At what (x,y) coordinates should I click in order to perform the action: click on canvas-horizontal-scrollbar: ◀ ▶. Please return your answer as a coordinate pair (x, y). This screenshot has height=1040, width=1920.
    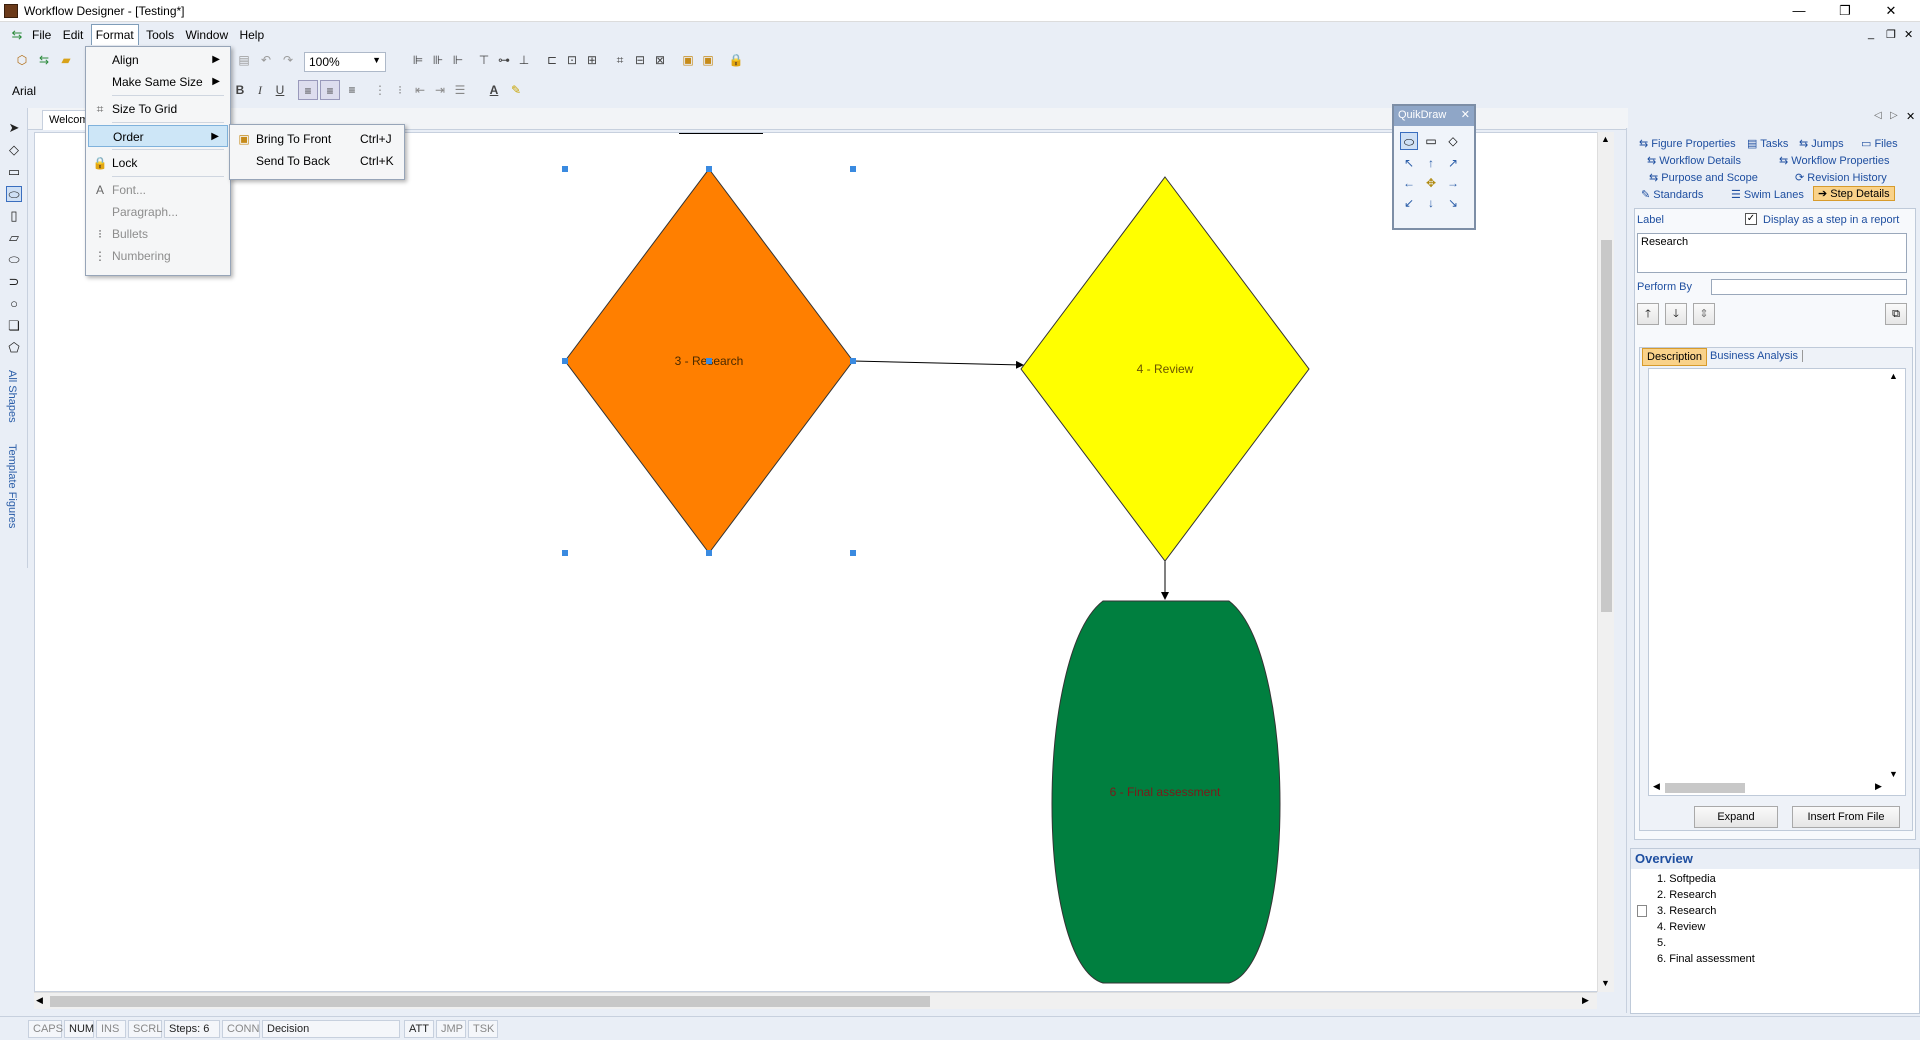
    Looking at the image, I should click on (815, 1000).